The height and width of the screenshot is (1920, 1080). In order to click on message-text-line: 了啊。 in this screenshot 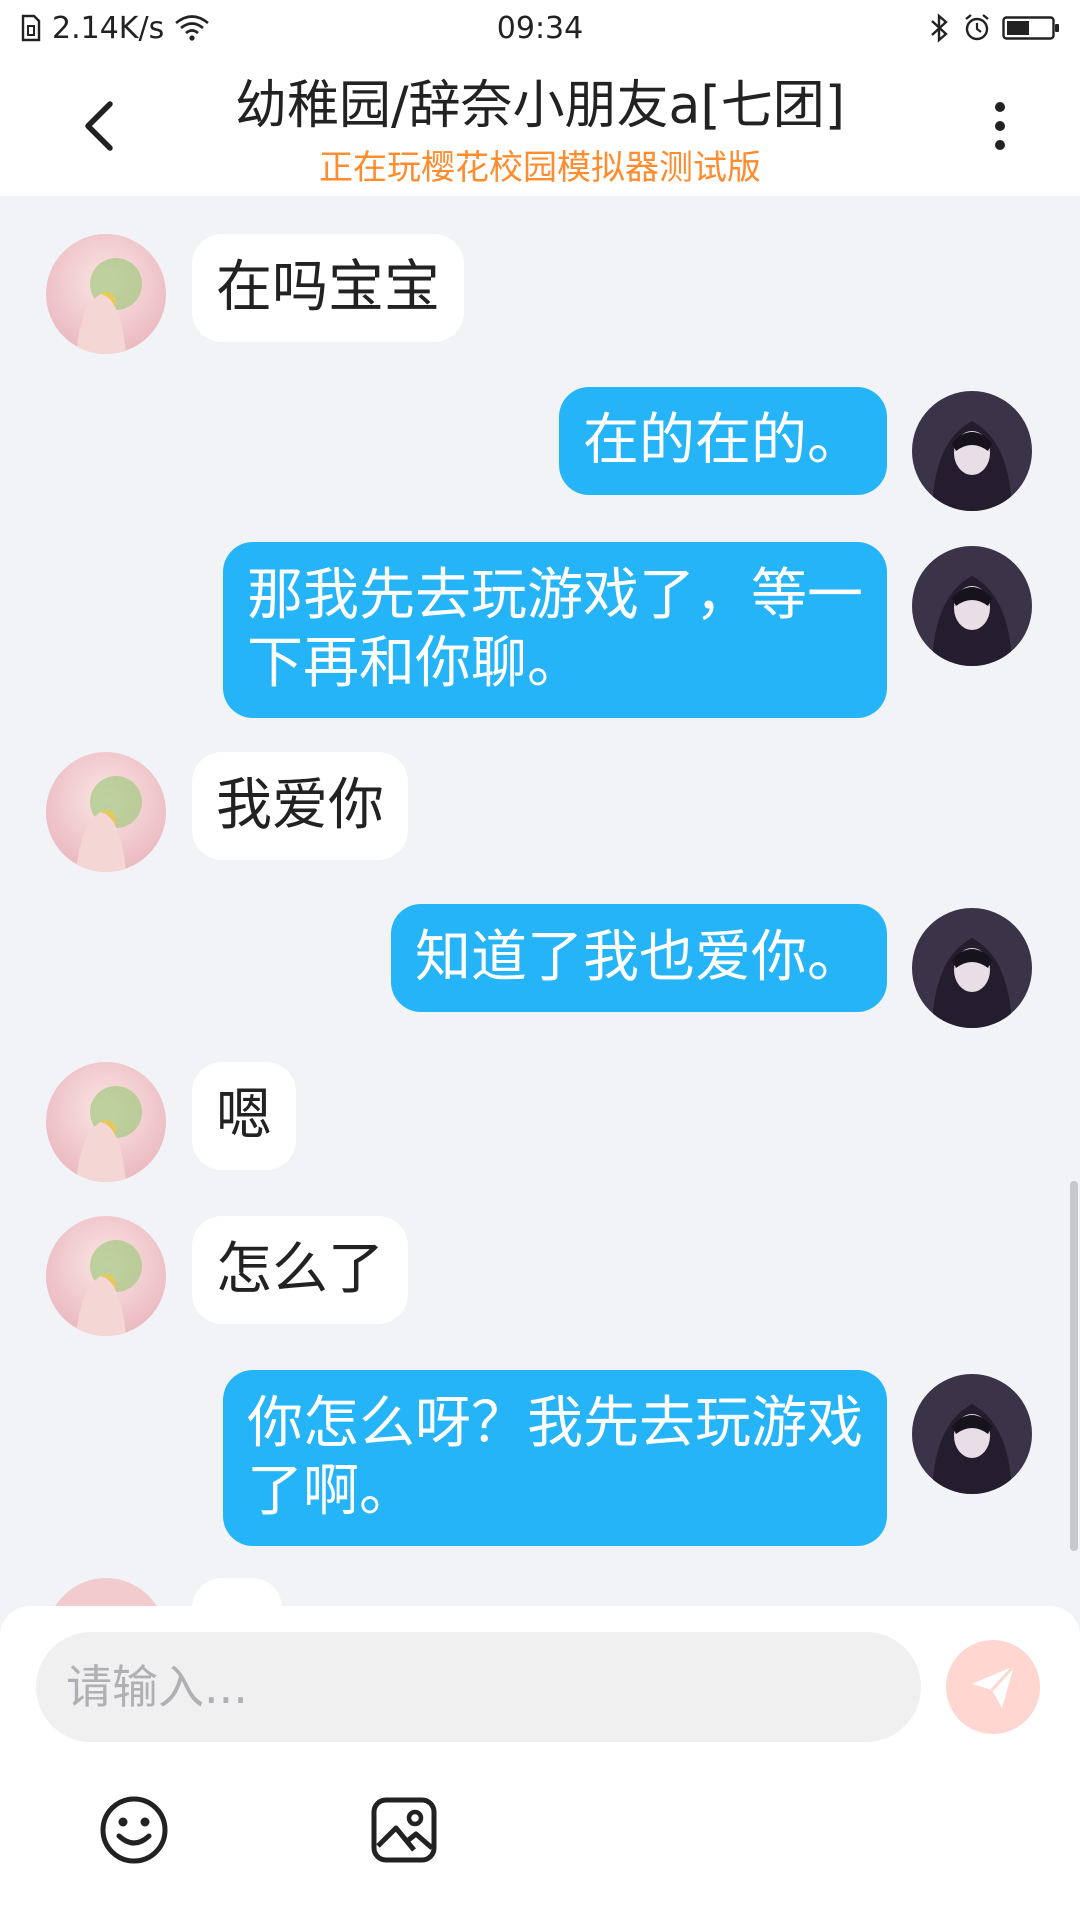, I will do `click(331, 1491)`.